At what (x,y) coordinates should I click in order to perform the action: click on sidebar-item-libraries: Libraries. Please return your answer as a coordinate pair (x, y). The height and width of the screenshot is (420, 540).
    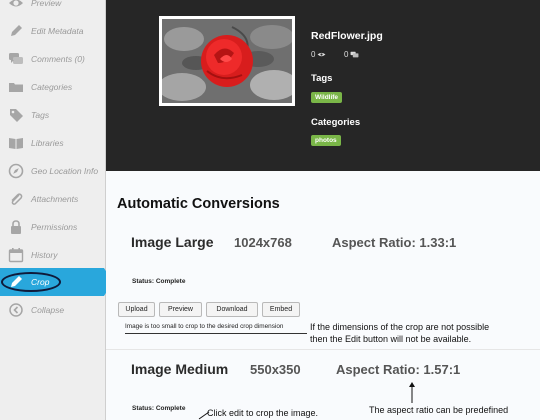
    Looking at the image, I should click on (53, 143).